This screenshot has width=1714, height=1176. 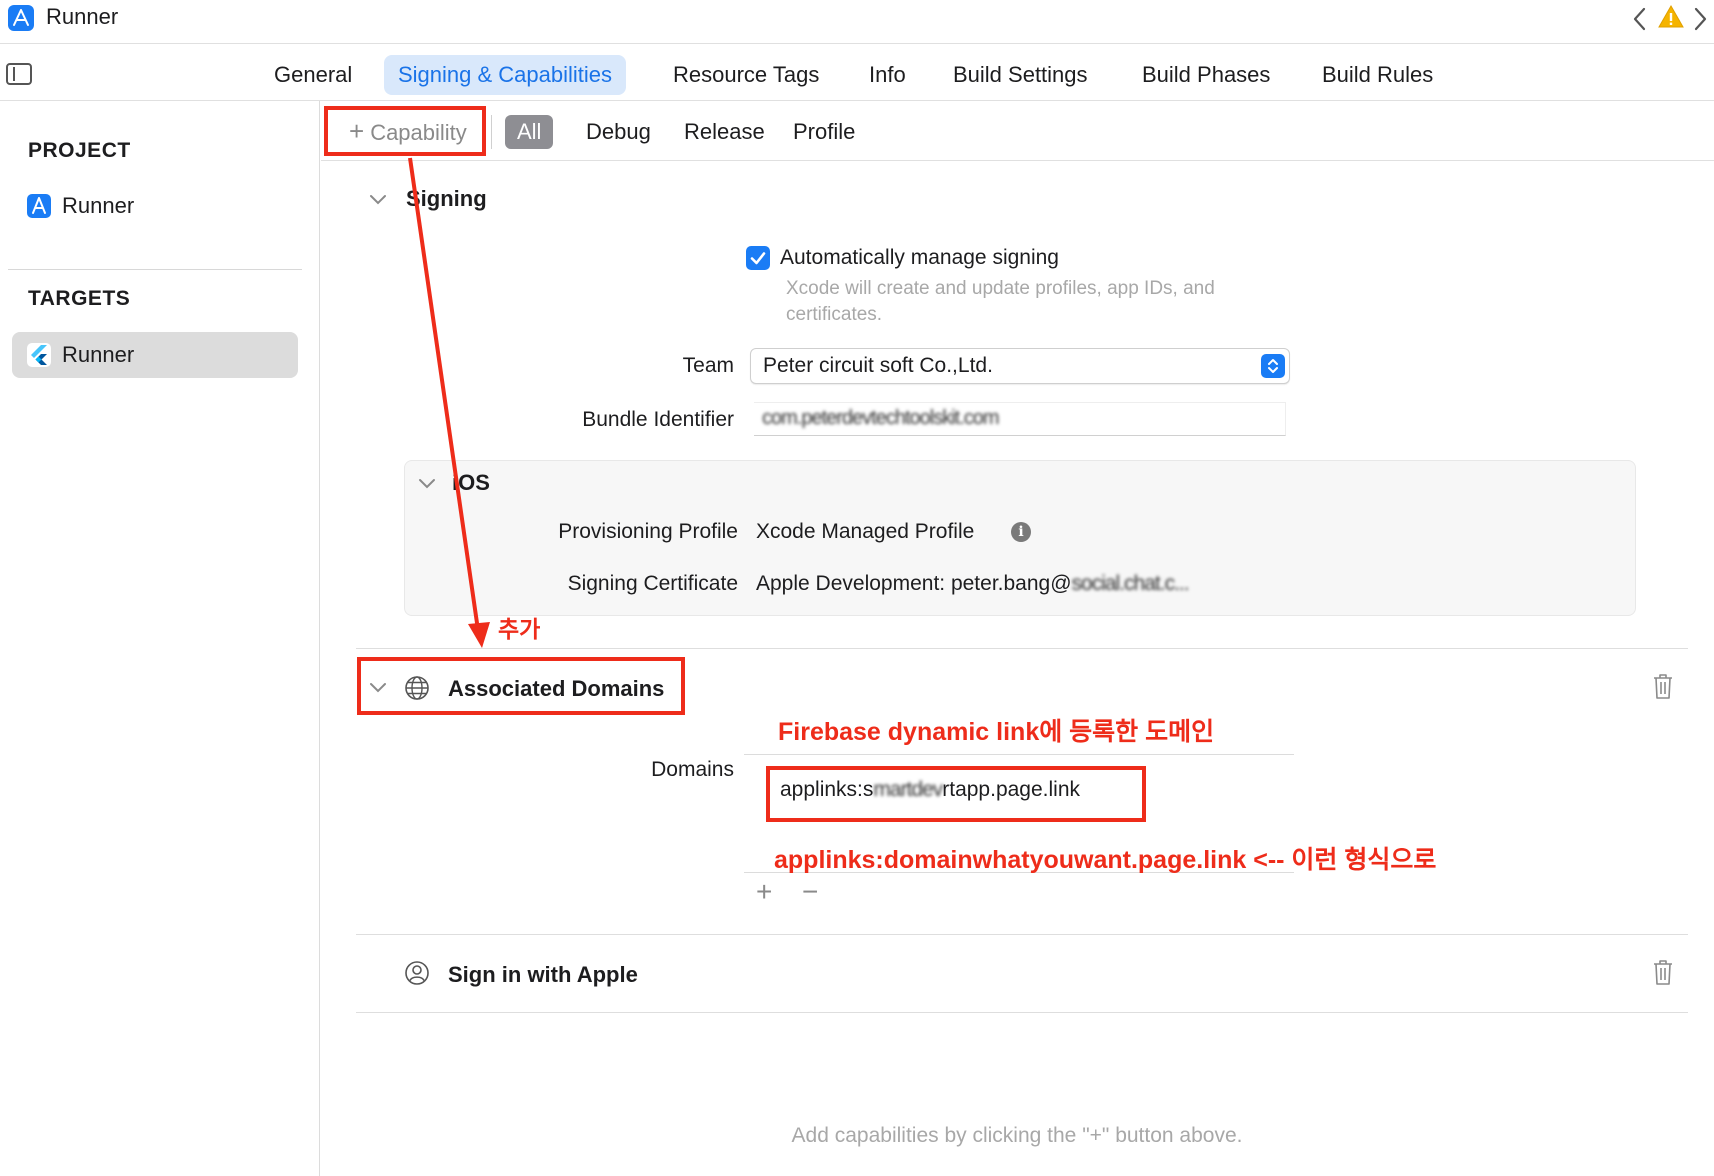 What do you see at coordinates (417, 973) in the screenshot?
I see `person-circle-icon` at bounding box center [417, 973].